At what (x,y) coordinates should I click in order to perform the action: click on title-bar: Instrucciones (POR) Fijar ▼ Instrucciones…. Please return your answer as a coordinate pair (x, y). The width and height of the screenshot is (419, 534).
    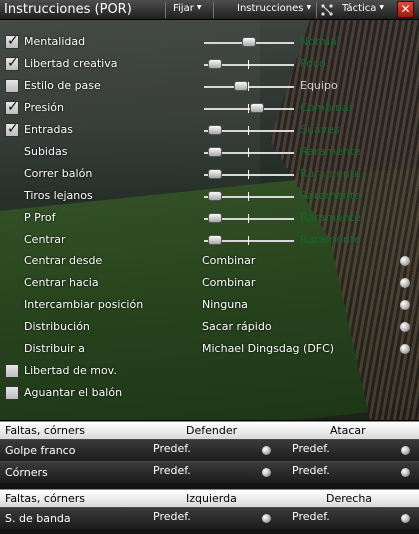
    Looking at the image, I should click on (209, 10).